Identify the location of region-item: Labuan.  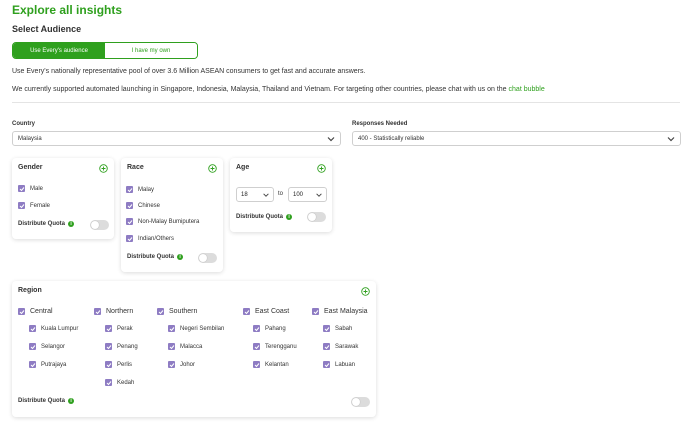
(339, 364).